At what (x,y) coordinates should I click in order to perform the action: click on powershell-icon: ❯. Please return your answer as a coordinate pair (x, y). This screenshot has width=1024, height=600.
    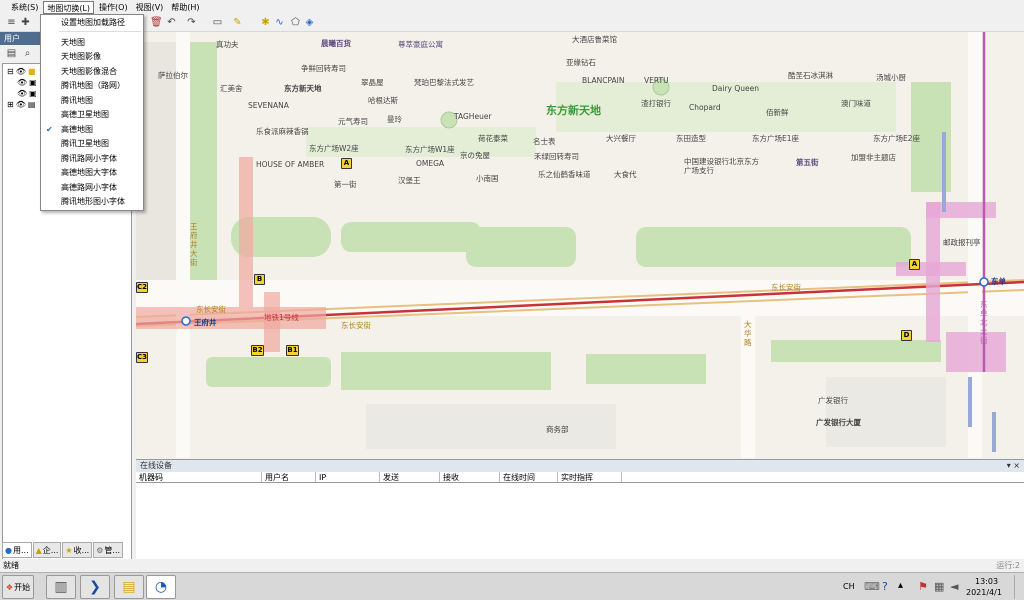
    Looking at the image, I should click on (95, 587).